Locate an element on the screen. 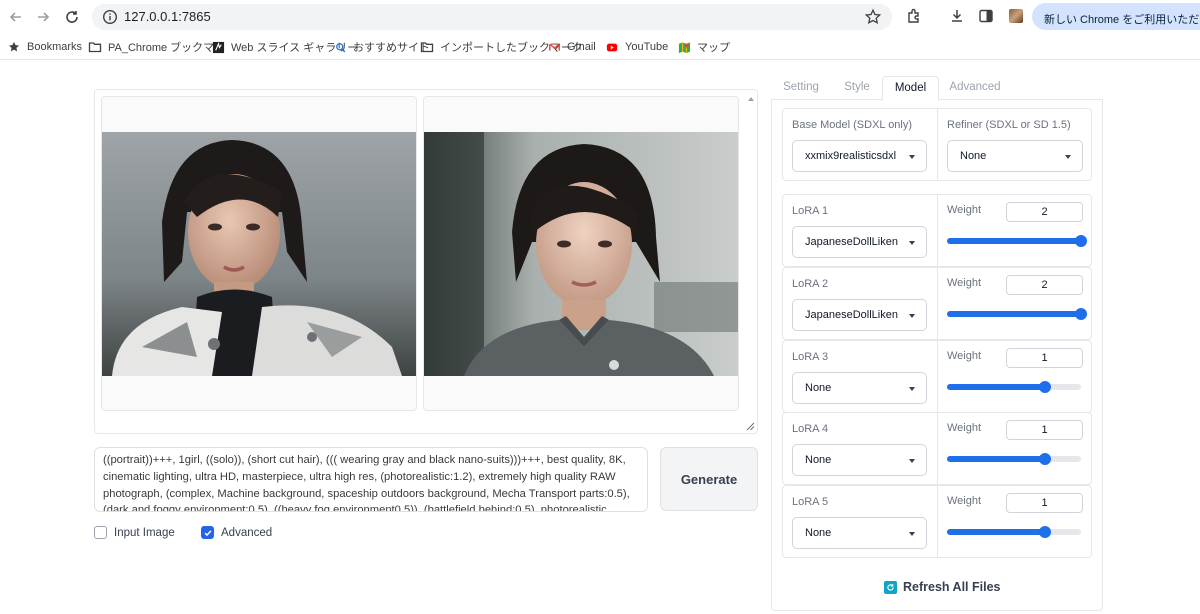  refresh-label: Refresh All Files is located at coordinates (952, 587).